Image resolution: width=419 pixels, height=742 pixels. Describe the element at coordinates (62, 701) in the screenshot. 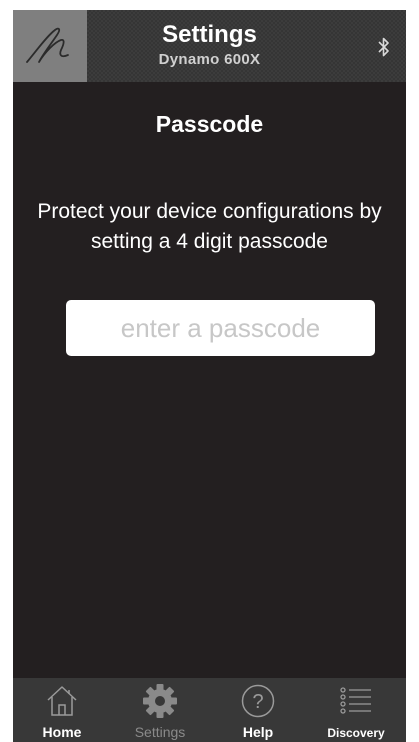

I see `home-icon` at that location.